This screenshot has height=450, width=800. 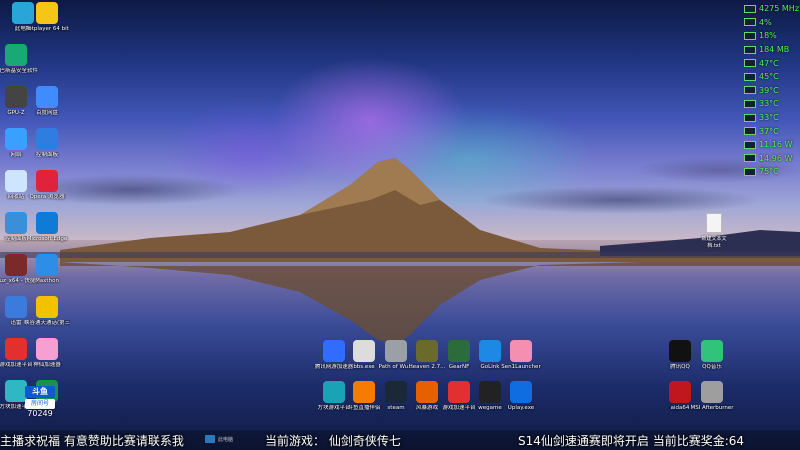 I want to click on sensor-value: 39°C, so click(x=769, y=90).